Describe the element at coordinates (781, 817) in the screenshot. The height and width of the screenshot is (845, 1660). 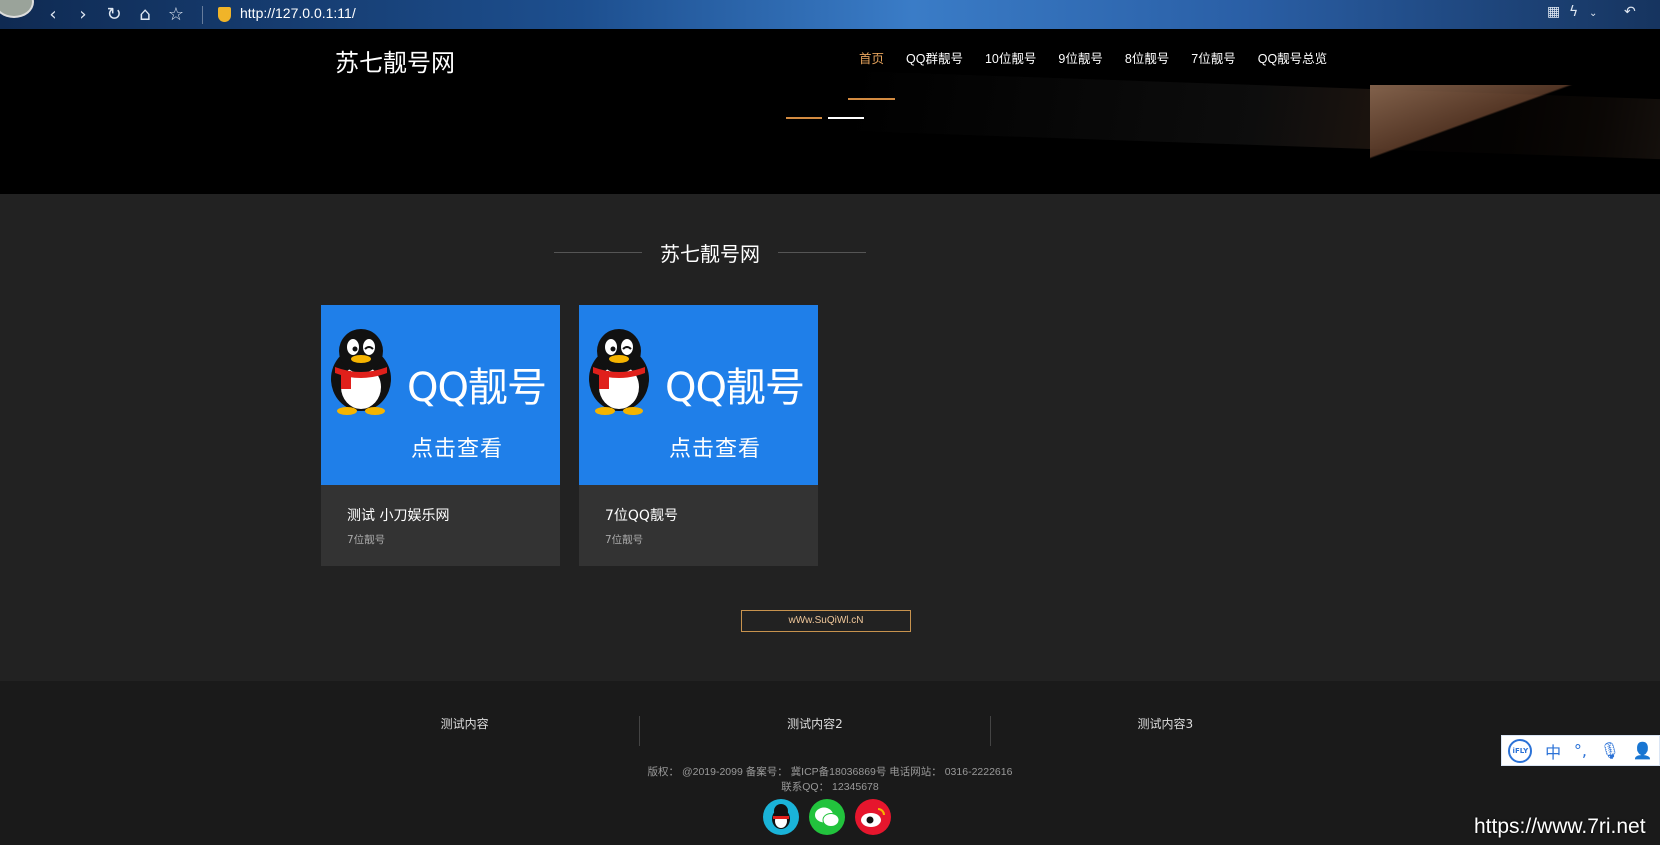
I see `qq-icon` at that location.